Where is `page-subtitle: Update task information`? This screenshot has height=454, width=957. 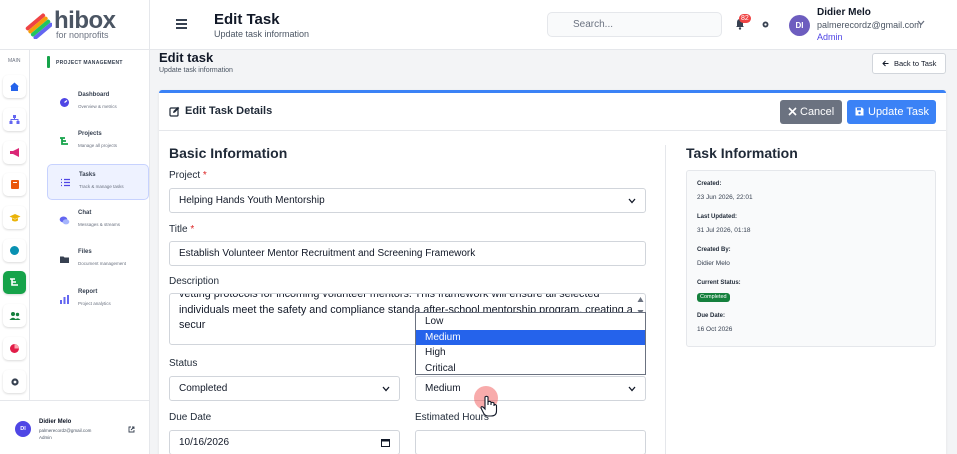 page-subtitle: Update task information is located at coordinates (196, 70).